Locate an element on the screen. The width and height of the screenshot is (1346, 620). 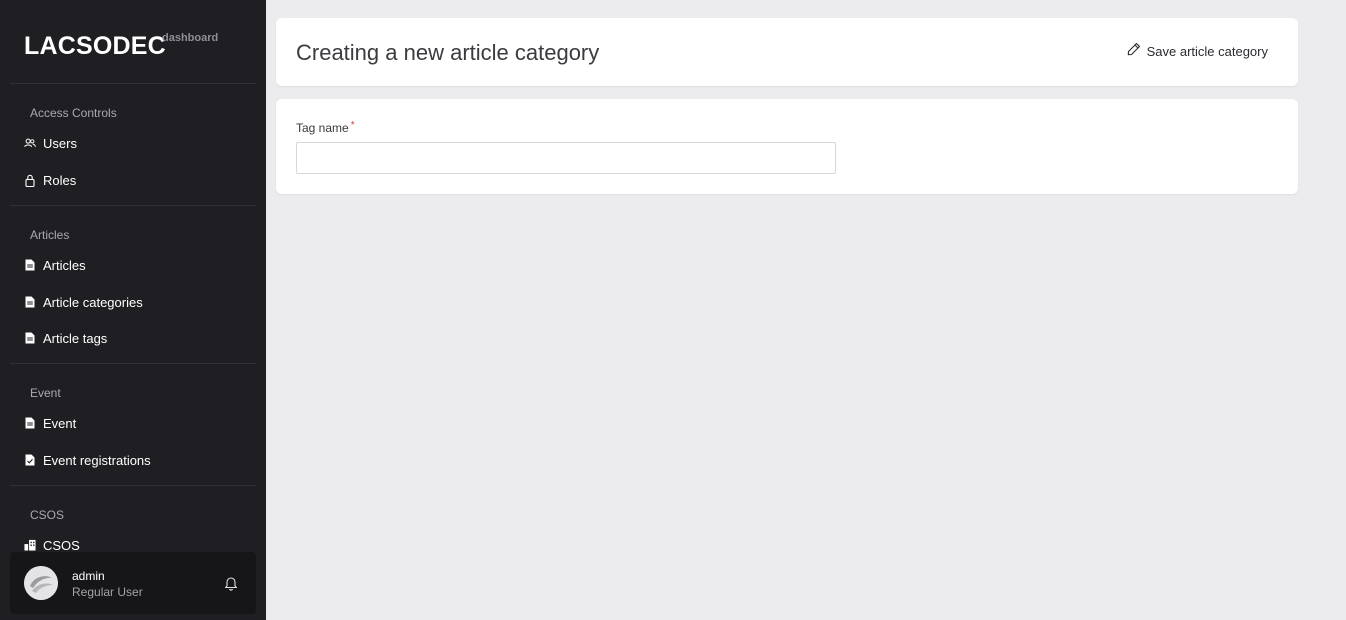
section-title-csos: CSOS is located at coordinates (47, 515).